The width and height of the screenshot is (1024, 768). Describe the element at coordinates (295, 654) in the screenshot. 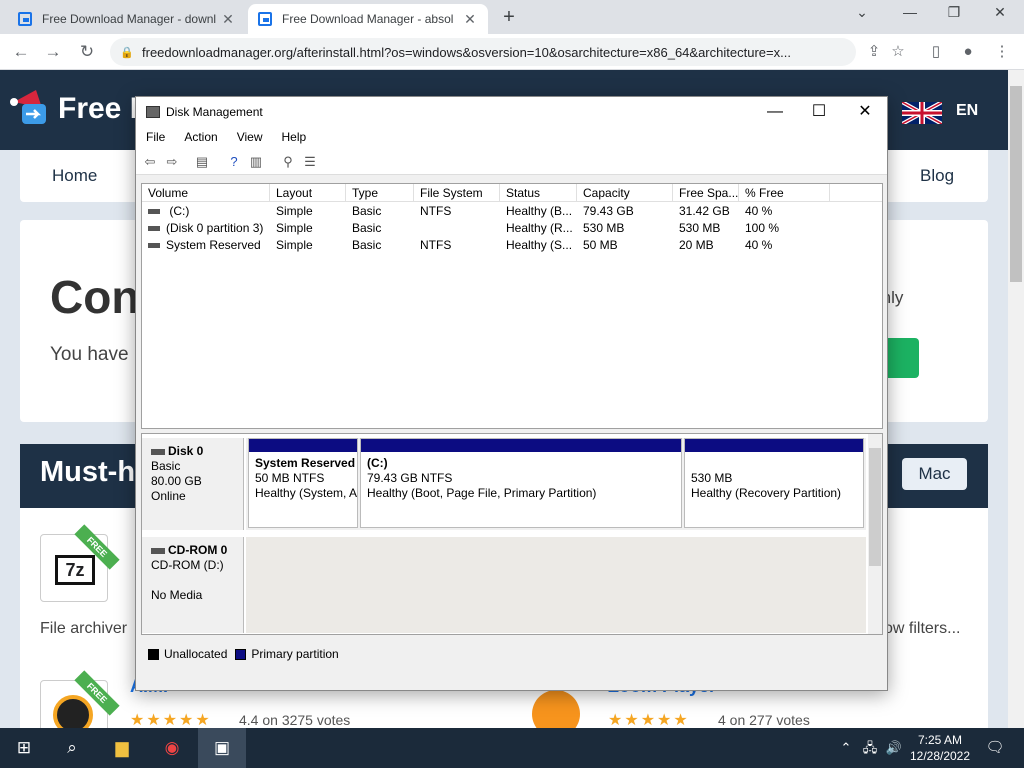

I see `legend-primary: Primary partition` at that location.